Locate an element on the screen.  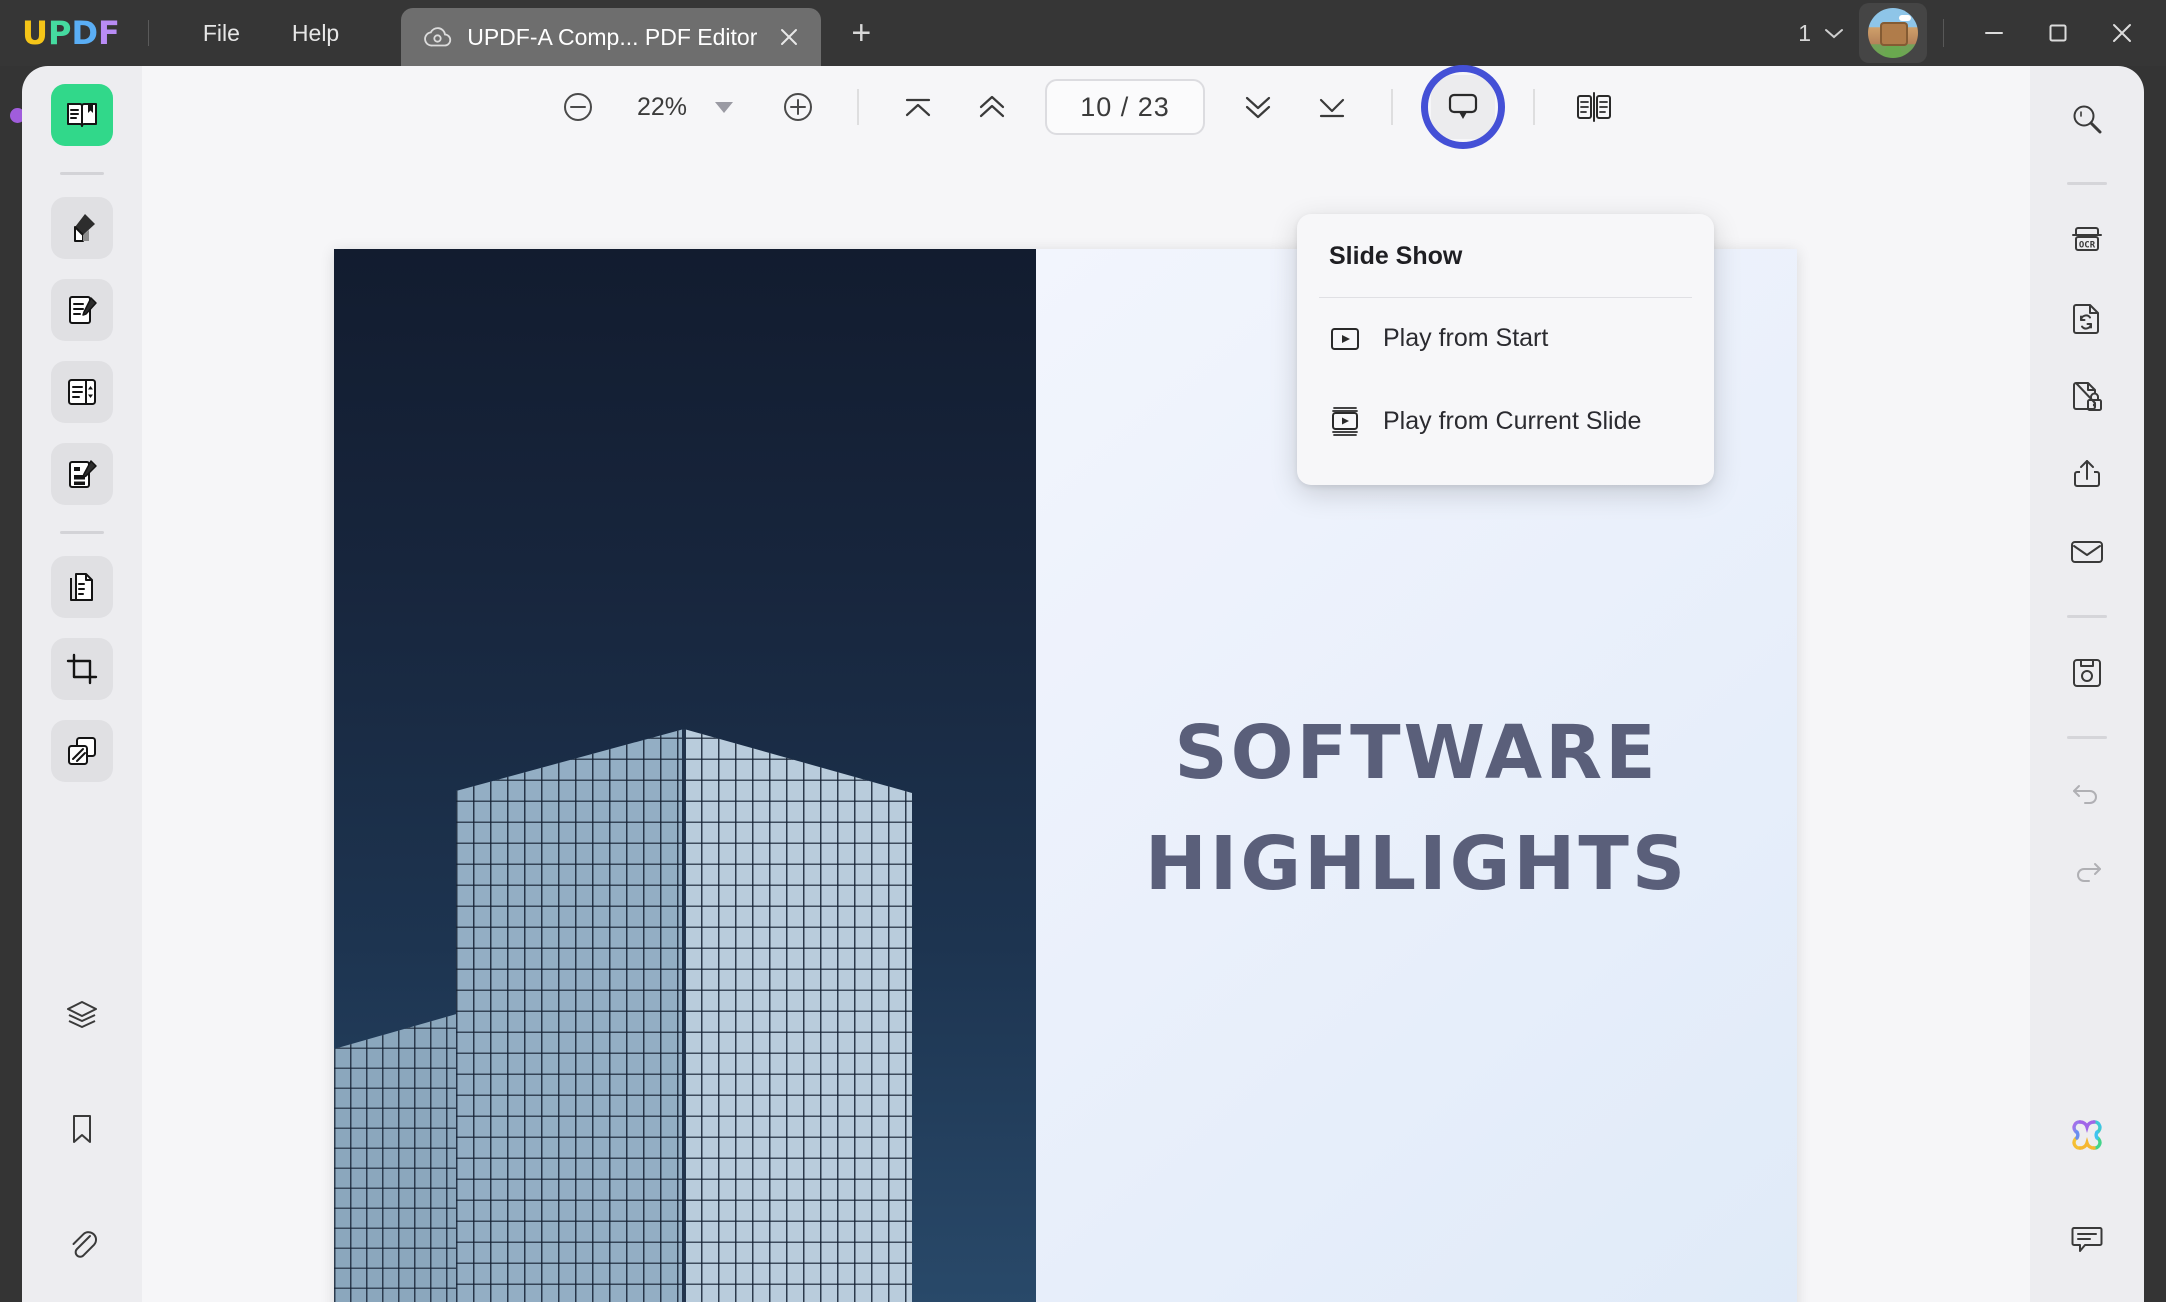
sidebar-item-page-organize is located at coordinates (82, 392).